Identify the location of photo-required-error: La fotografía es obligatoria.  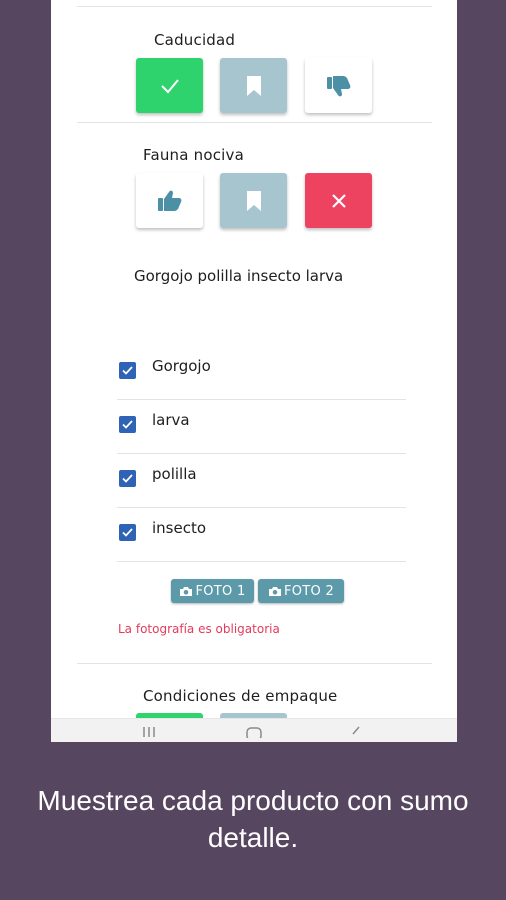
(199, 629).